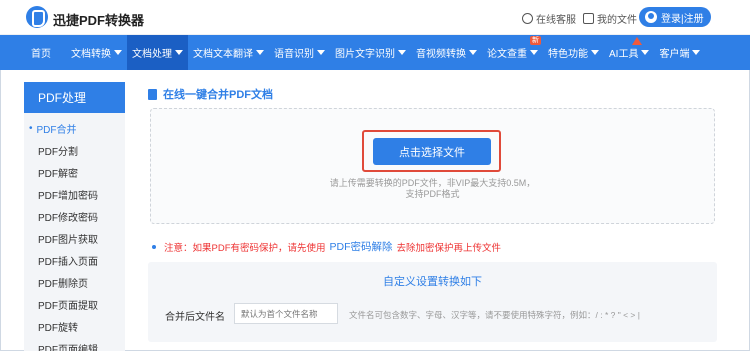  What do you see at coordinates (37, 17) in the screenshot?
I see `logo-icon` at bounding box center [37, 17].